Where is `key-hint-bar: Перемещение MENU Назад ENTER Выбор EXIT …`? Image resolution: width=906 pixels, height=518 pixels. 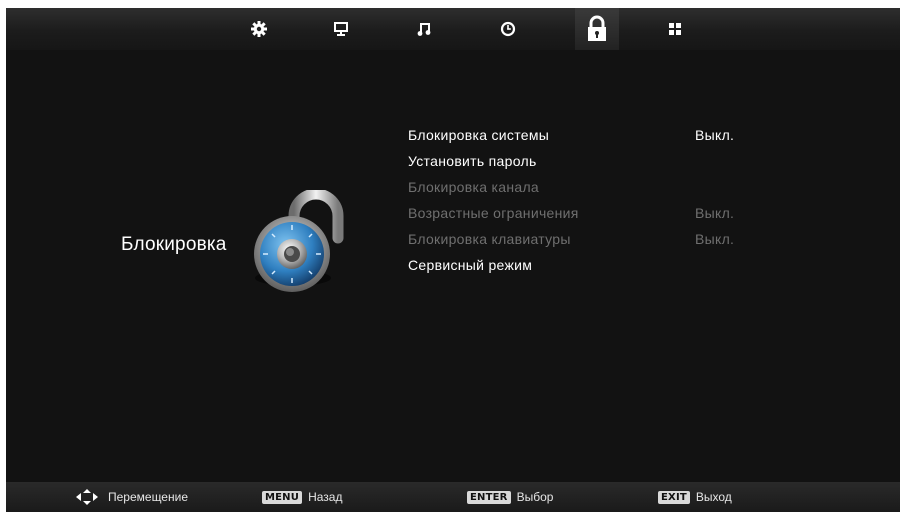 key-hint-bar: Перемещение MENU Назад ENTER Выбор EXIT … is located at coordinates (453, 497).